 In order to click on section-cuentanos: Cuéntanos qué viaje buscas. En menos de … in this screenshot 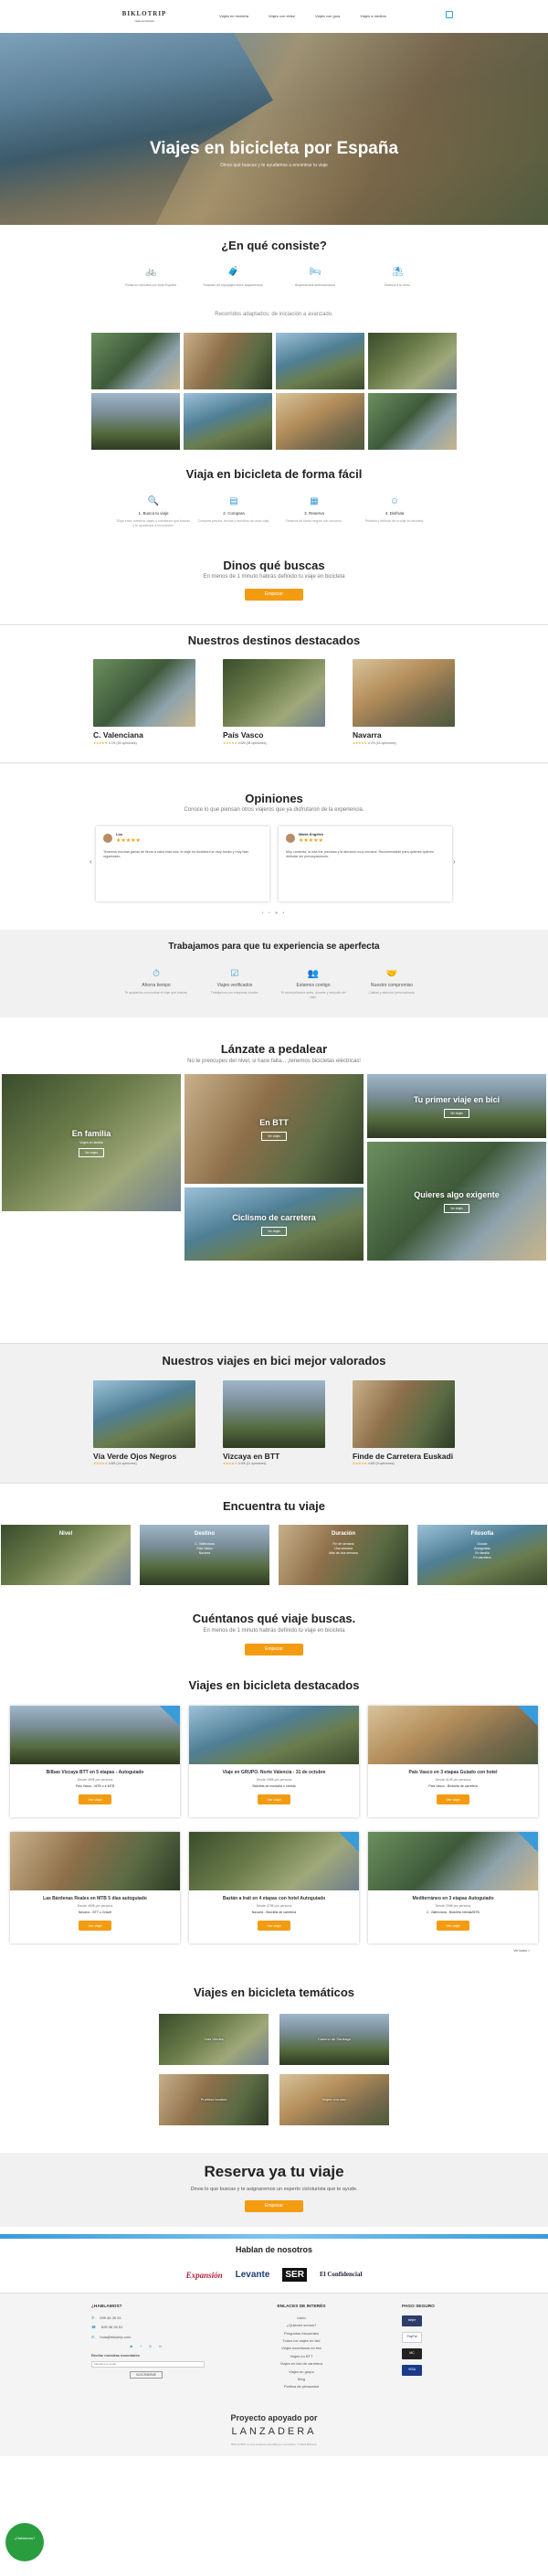, I will do `click(274, 1620)`.